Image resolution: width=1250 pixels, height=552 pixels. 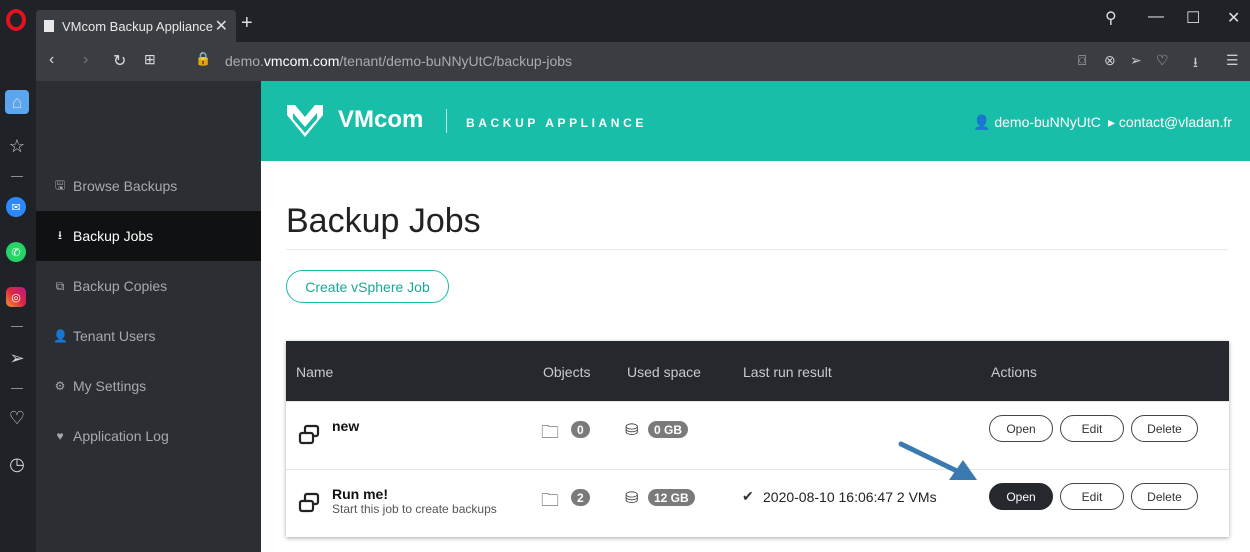 What do you see at coordinates (850, 497) in the screenshot?
I see `last-run-result: 2020-08-10 16:06:47 2 VMs` at bounding box center [850, 497].